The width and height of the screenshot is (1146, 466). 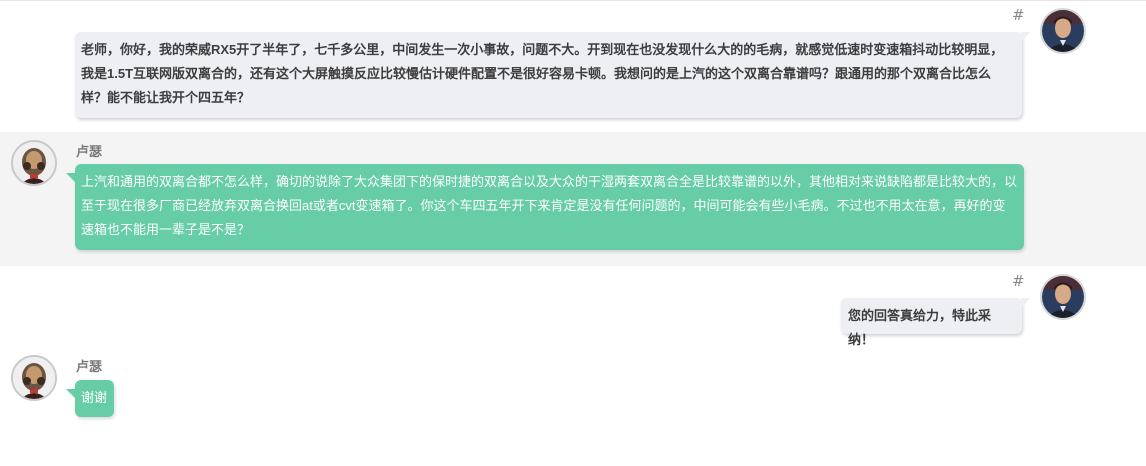 What do you see at coordinates (573, 0) in the screenshot?
I see `top-divider` at bounding box center [573, 0].